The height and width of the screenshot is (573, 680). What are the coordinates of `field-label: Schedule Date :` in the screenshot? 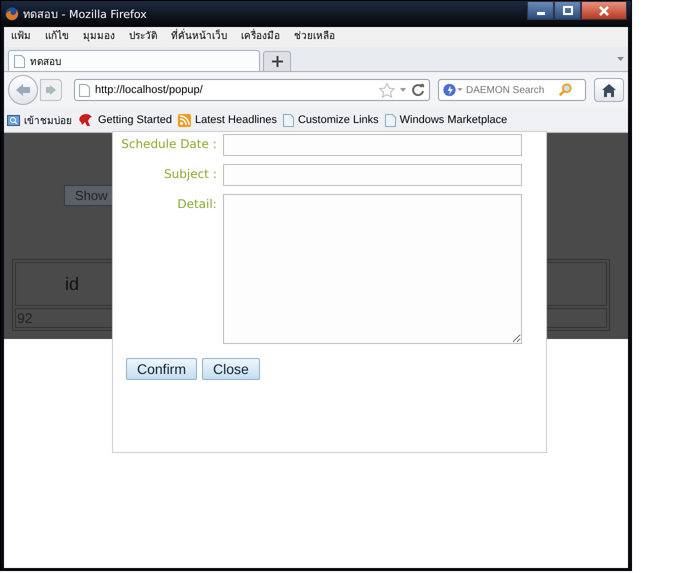 It's located at (168, 143).